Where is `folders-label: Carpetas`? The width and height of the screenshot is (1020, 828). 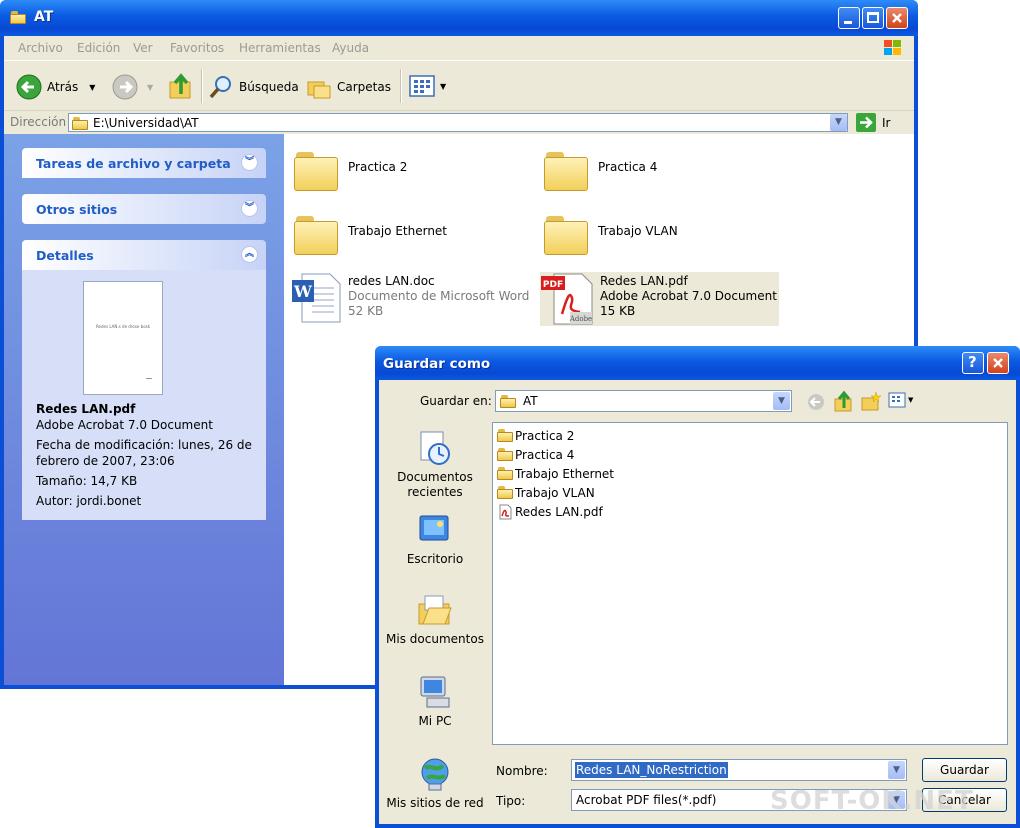 folders-label: Carpetas is located at coordinates (364, 87).